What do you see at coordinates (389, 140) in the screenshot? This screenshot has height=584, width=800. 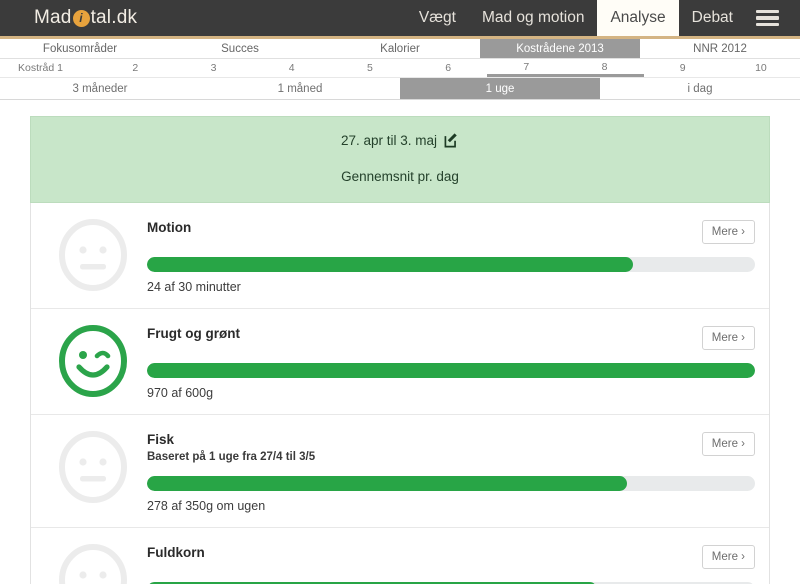 I see `date-range-text: 27. apr til 3. maj` at bounding box center [389, 140].